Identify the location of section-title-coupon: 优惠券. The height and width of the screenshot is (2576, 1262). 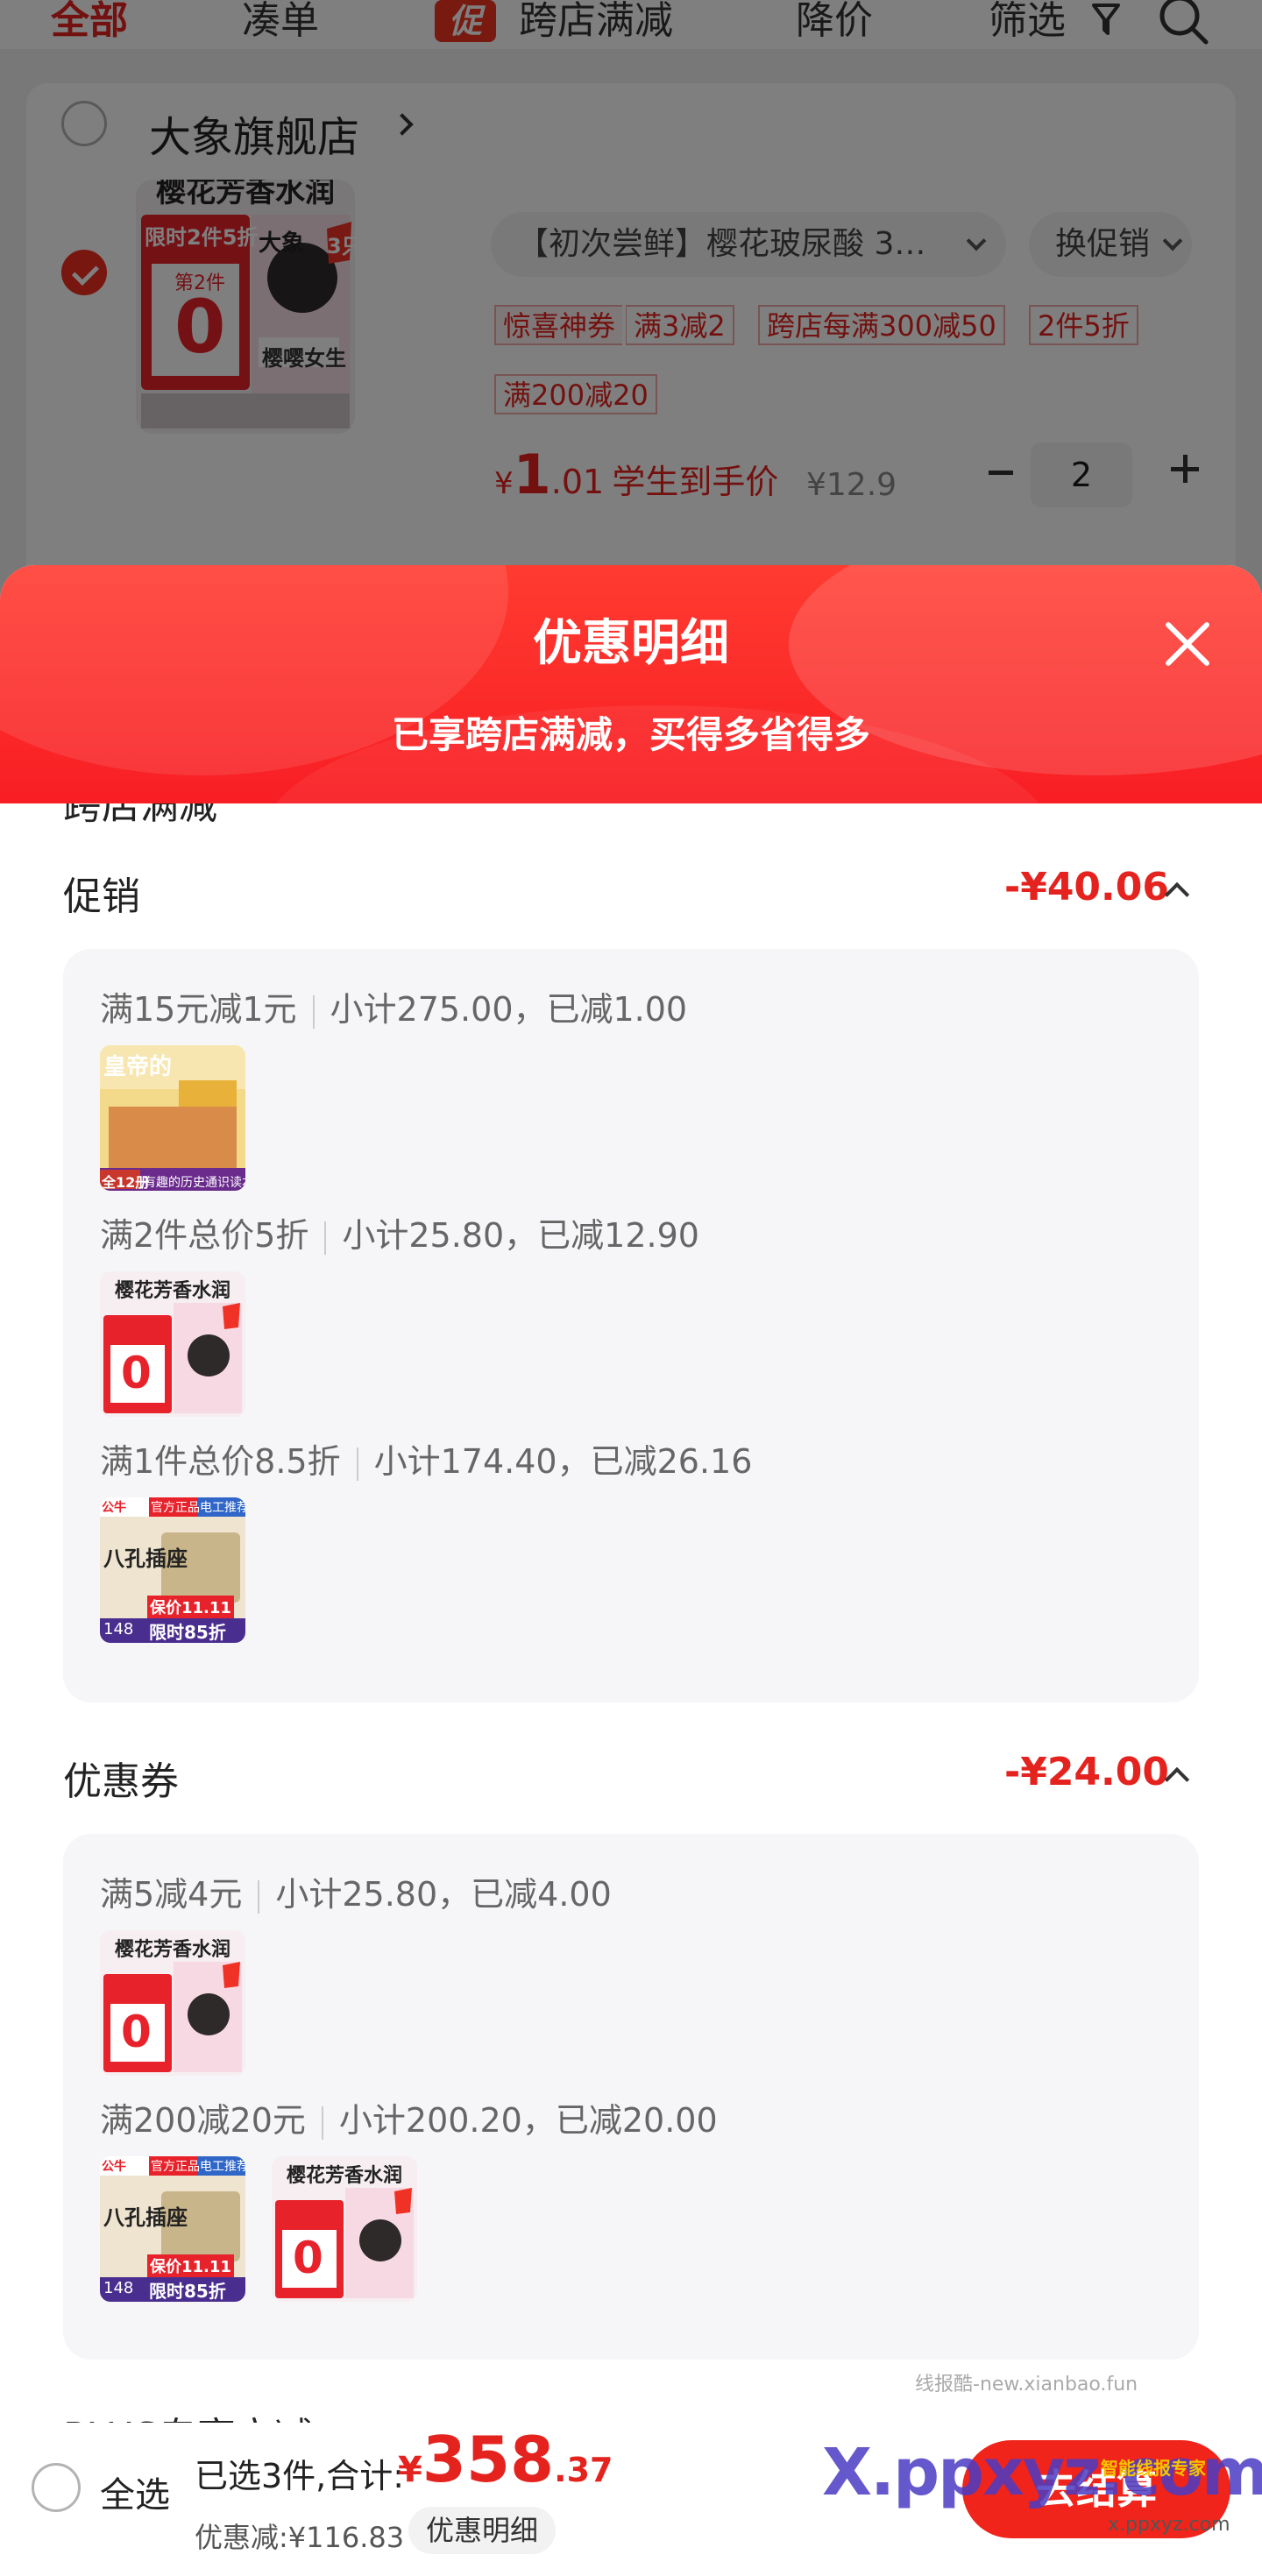
(121, 1781).